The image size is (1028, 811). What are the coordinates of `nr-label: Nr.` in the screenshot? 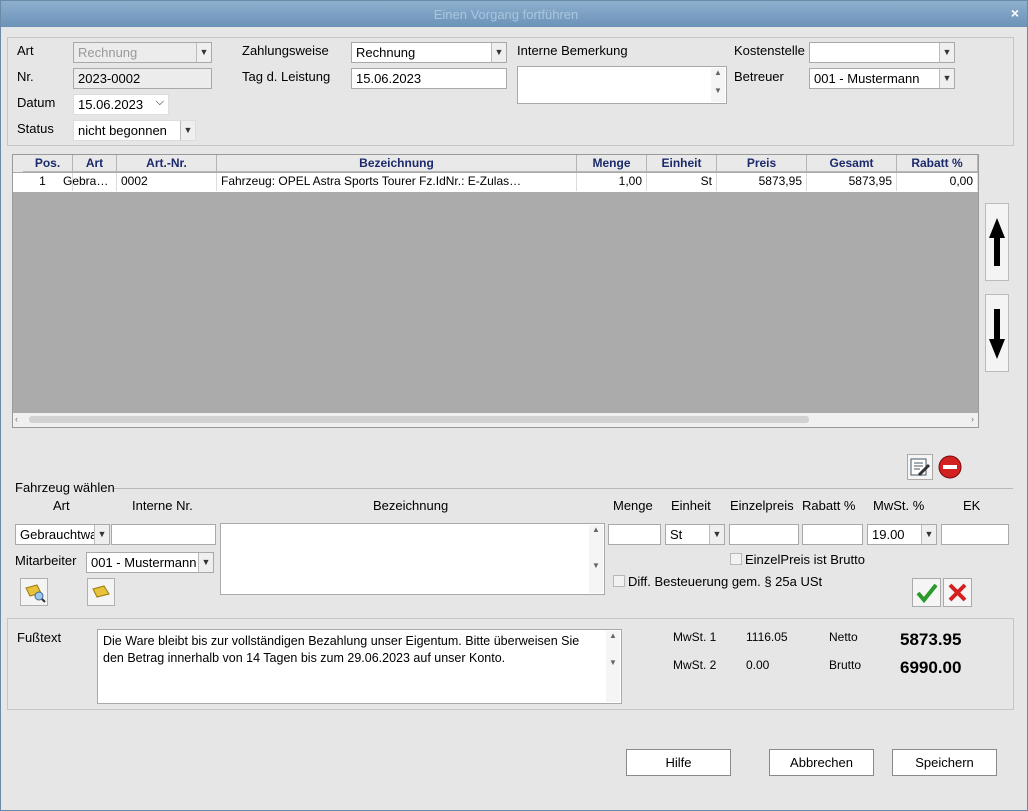 It's located at (25, 76).